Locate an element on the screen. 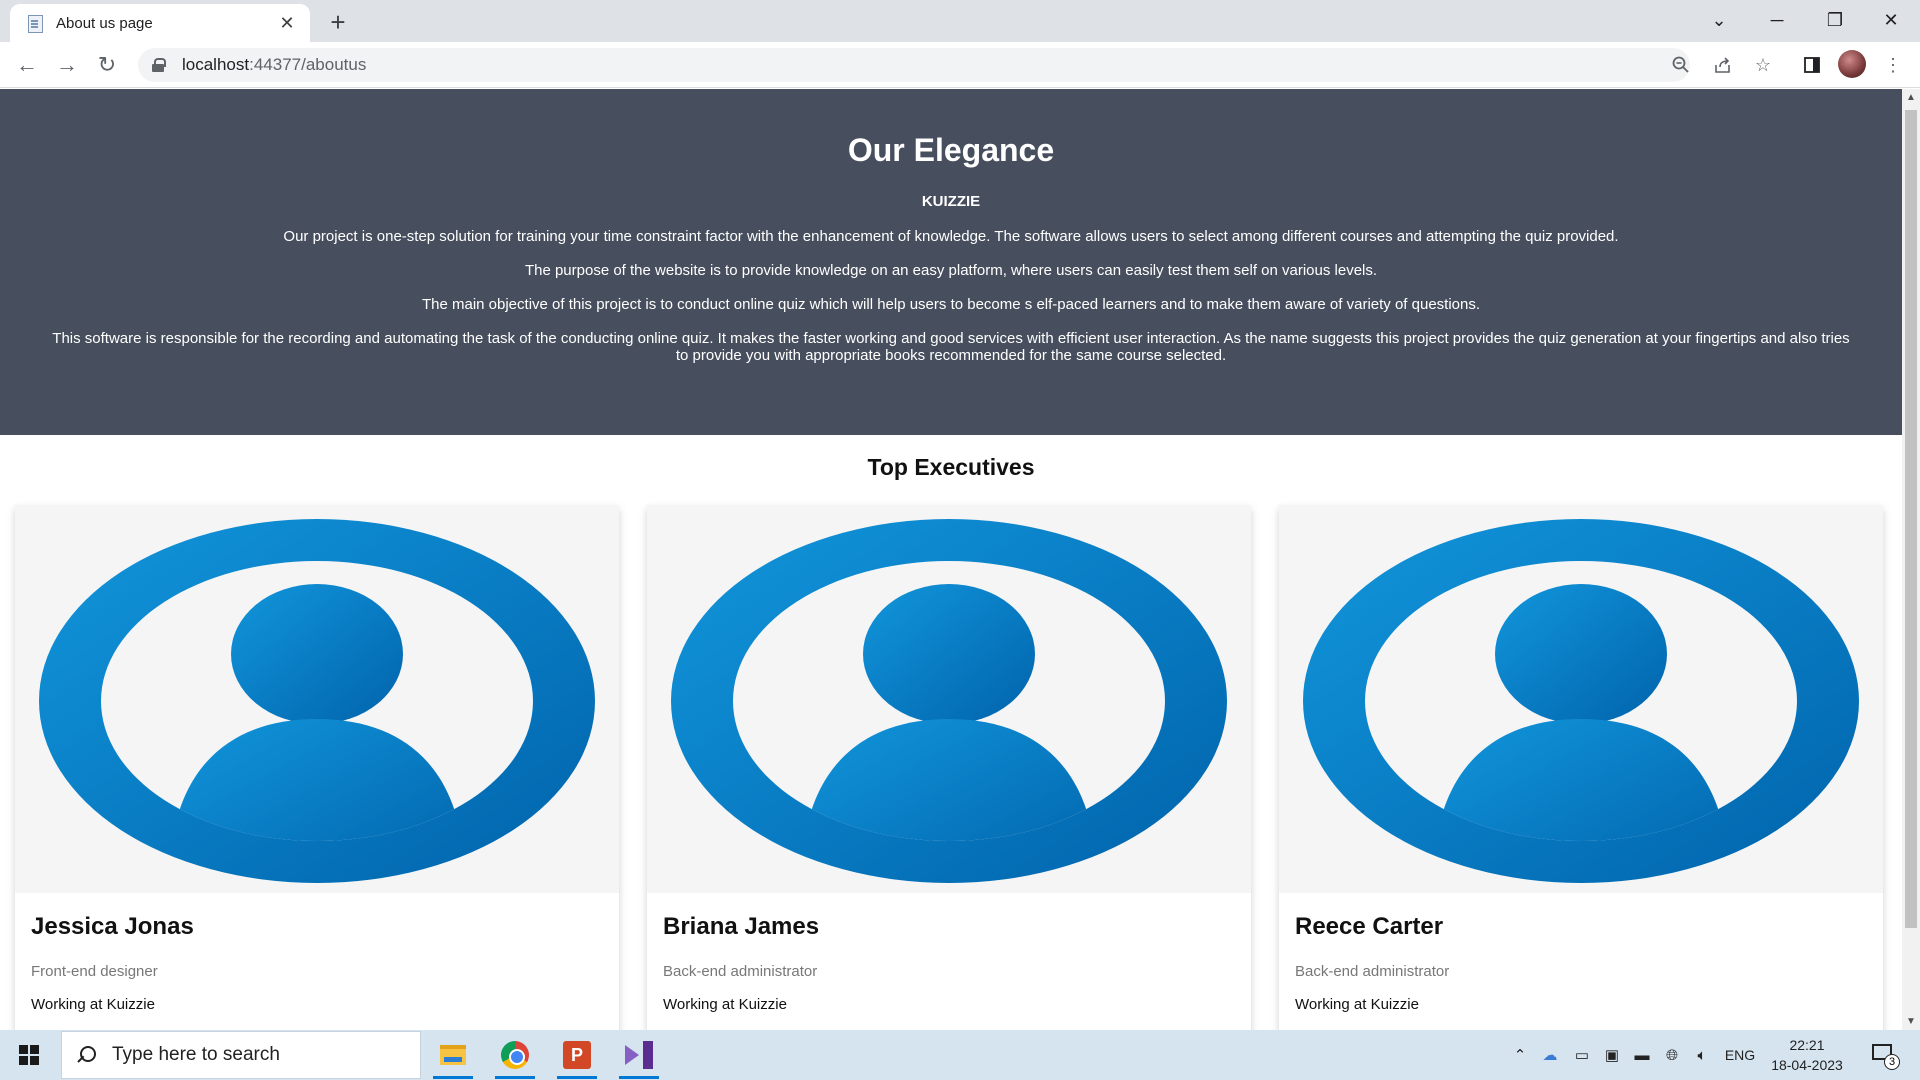  page-scrollbar: ▲ ▼ is located at coordinates (1911, 559).